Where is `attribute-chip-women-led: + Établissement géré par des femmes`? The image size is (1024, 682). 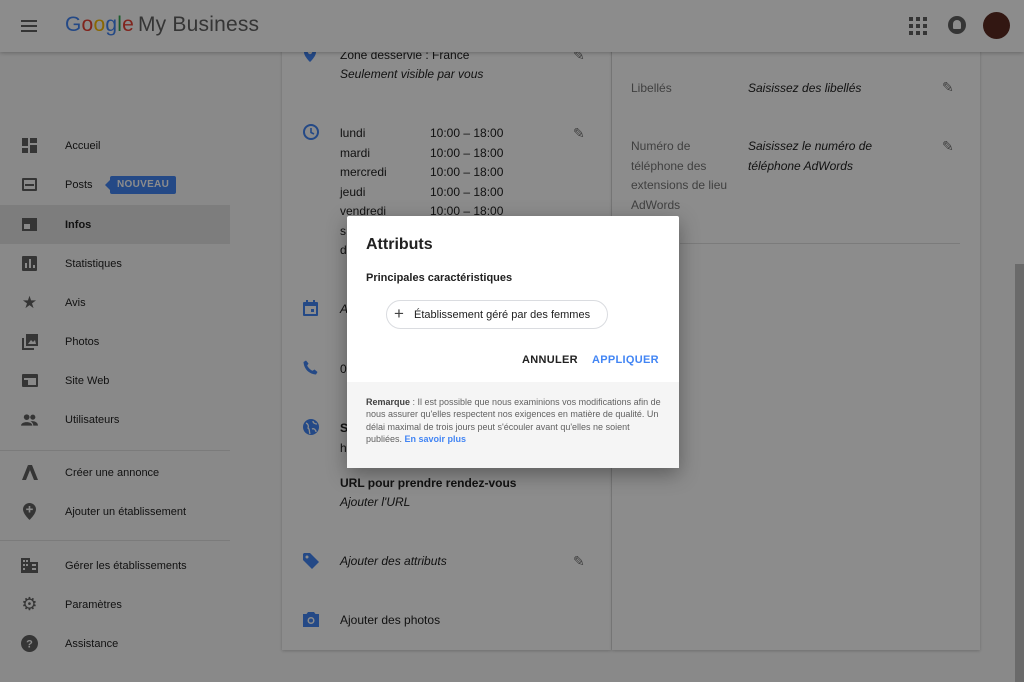
attribute-chip-women-led: + Établissement géré par des femmes is located at coordinates (497, 314).